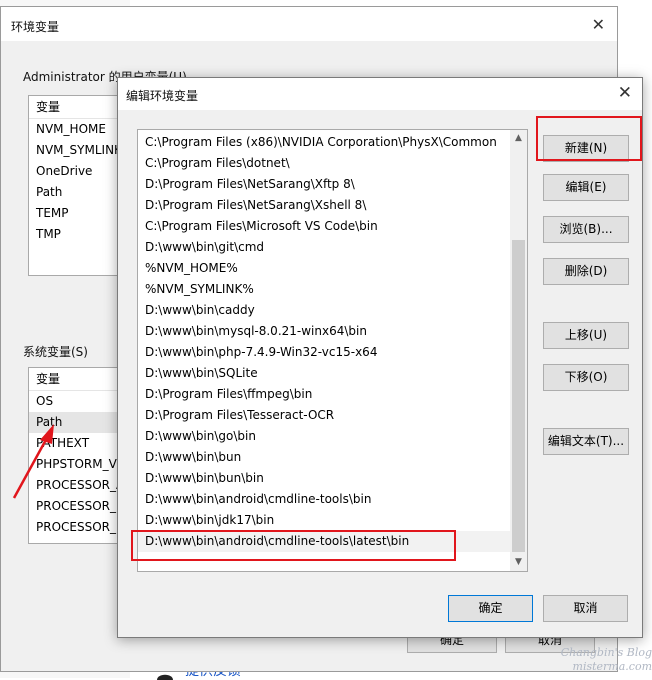 Image resolution: width=652 pixels, height=680 pixels. Describe the element at coordinates (518, 138) in the screenshot. I see `scroll-up-arrow-icon: ▲` at that location.